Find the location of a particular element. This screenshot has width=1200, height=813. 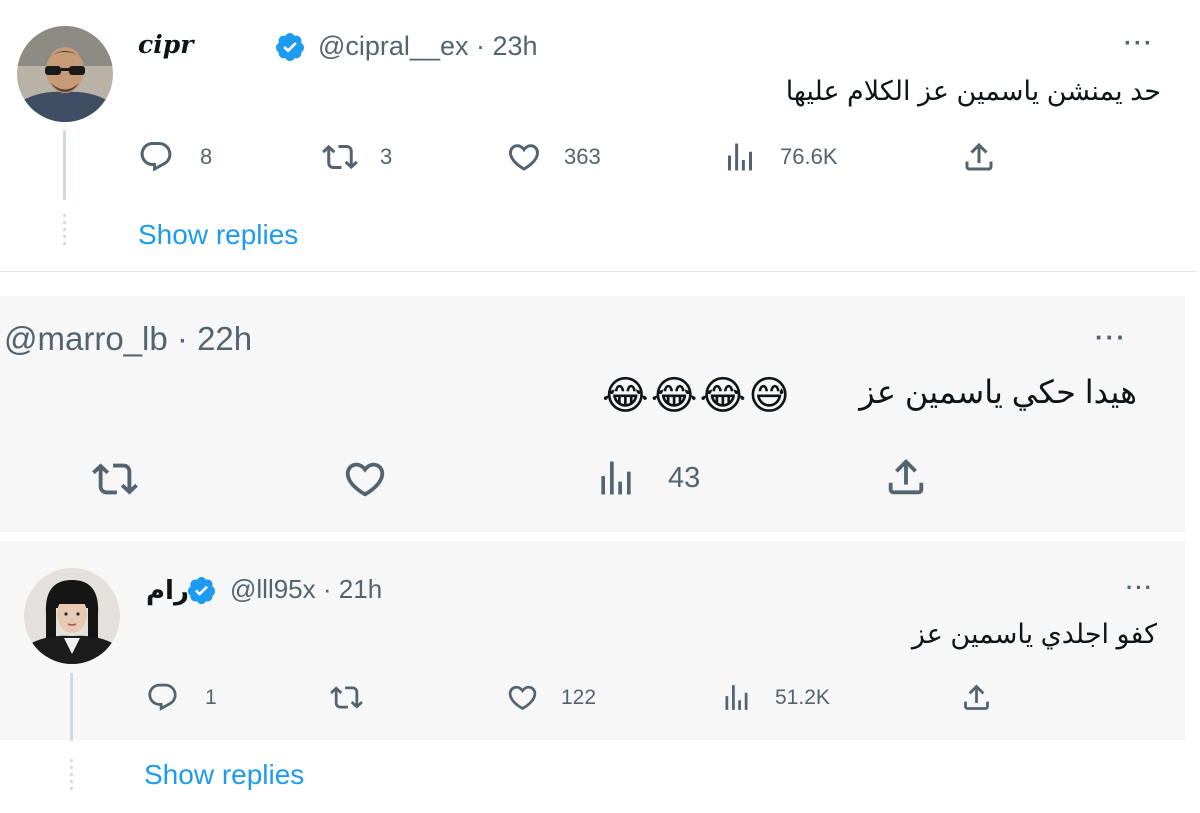

tweet-text: هيدا حكي ياسمين عز is located at coordinates (998, 392).